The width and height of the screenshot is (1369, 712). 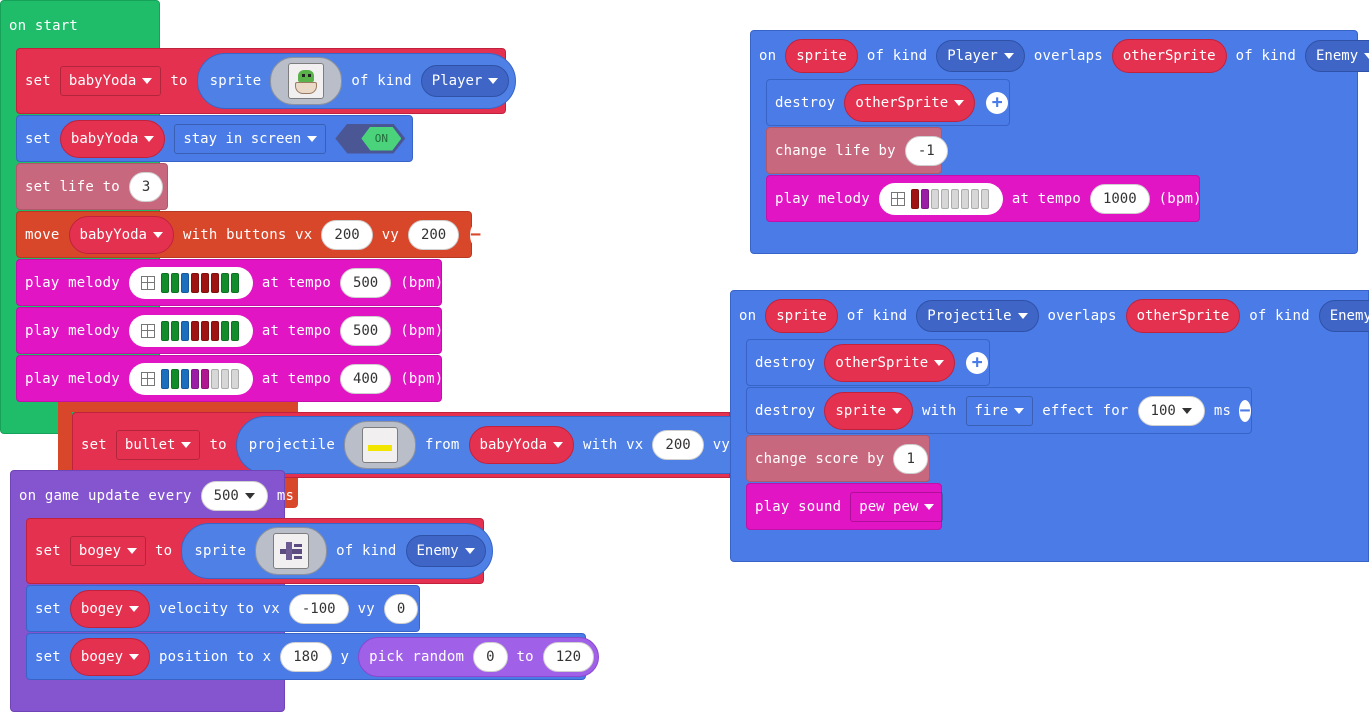 What do you see at coordinates (250, 138) in the screenshot?
I see `flag-dropdown-stay-in-screen: stay in screen` at bounding box center [250, 138].